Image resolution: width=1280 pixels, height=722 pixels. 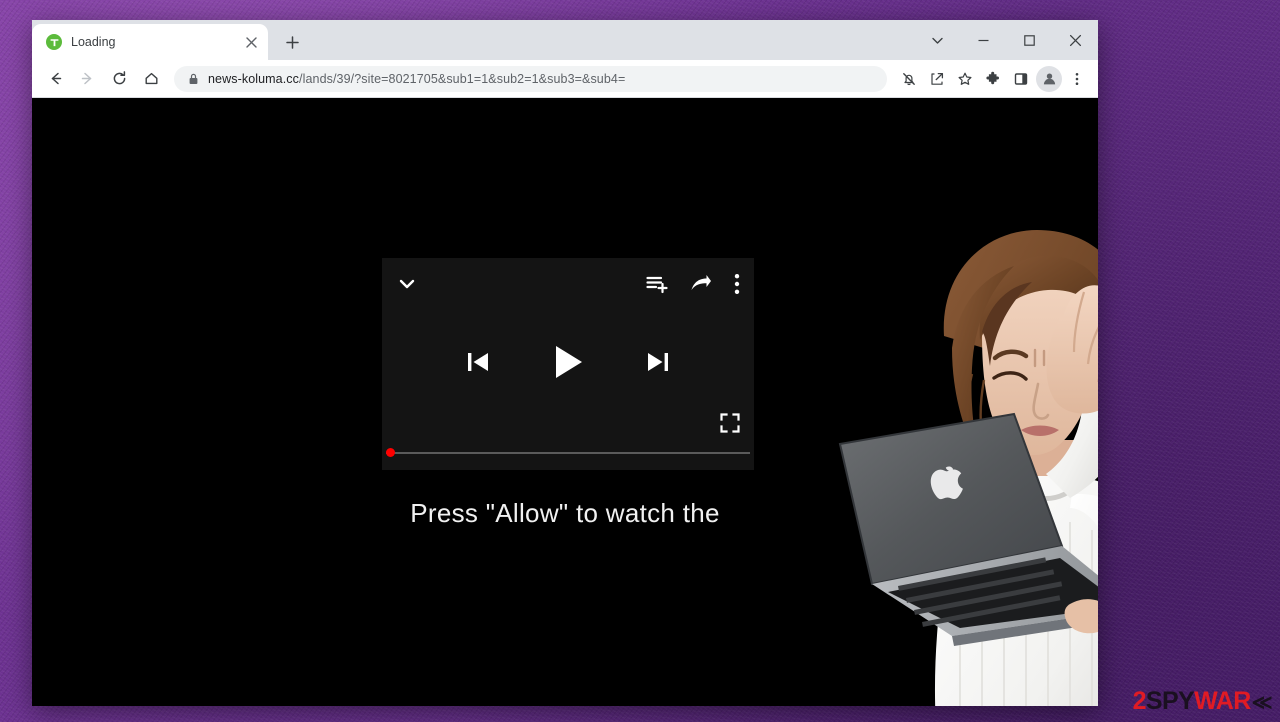 What do you see at coordinates (993, 79) in the screenshot?
I see `extensions-puzzle-icon` at bounding box center [993, 79].